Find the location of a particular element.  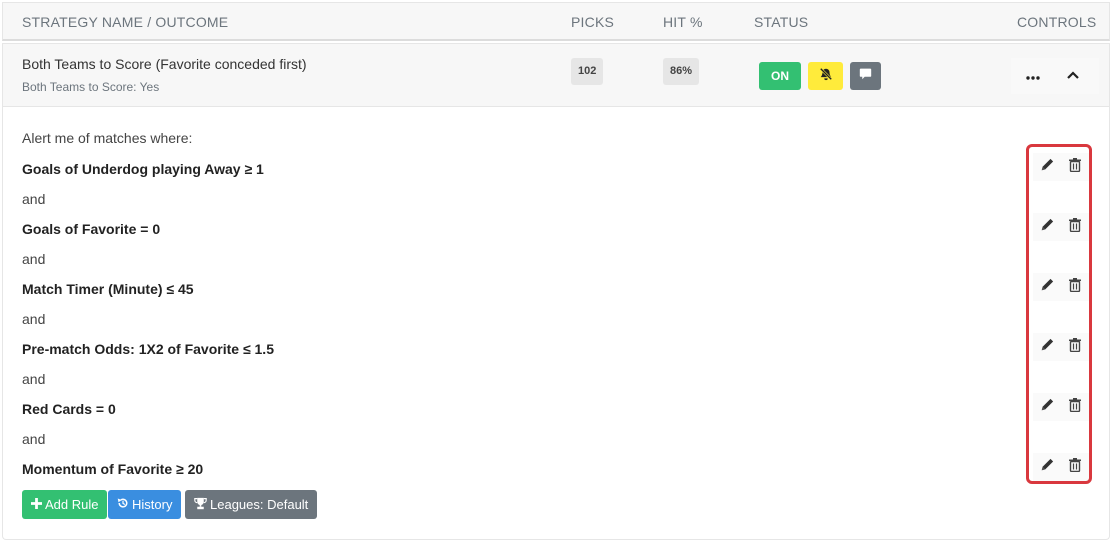

collapse-button is located at coordinates (1073, 76).